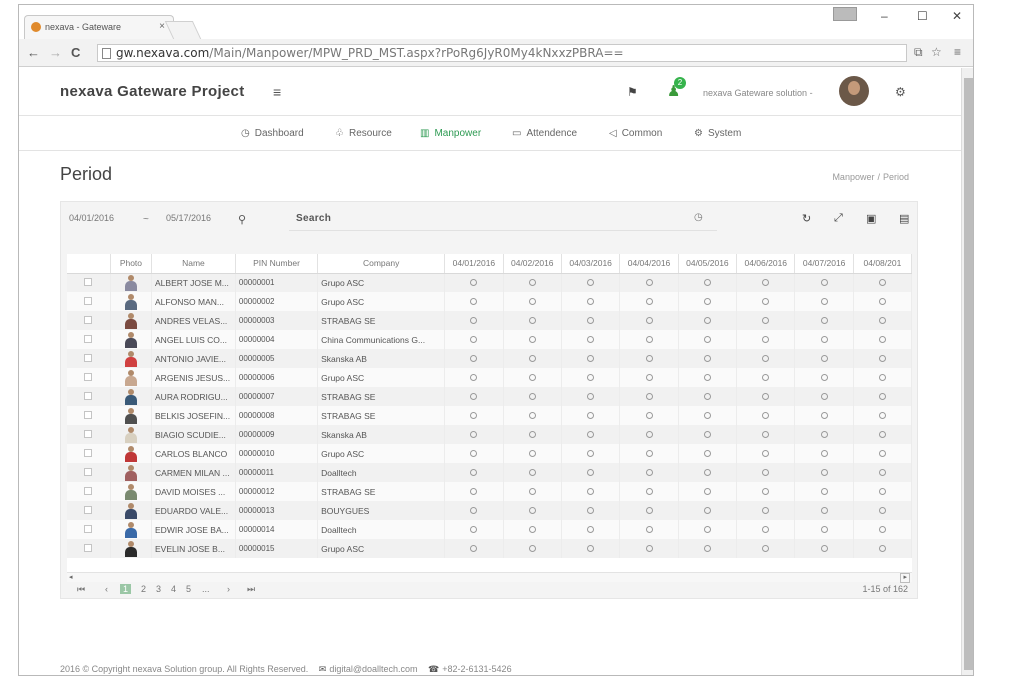 The width and height of the screenshot is (1011, 680). What do you see at coordinates (152, 91) in the screenshot?
I see `brand-title: nexava Gateware Project` at bounding box center [152, 91].